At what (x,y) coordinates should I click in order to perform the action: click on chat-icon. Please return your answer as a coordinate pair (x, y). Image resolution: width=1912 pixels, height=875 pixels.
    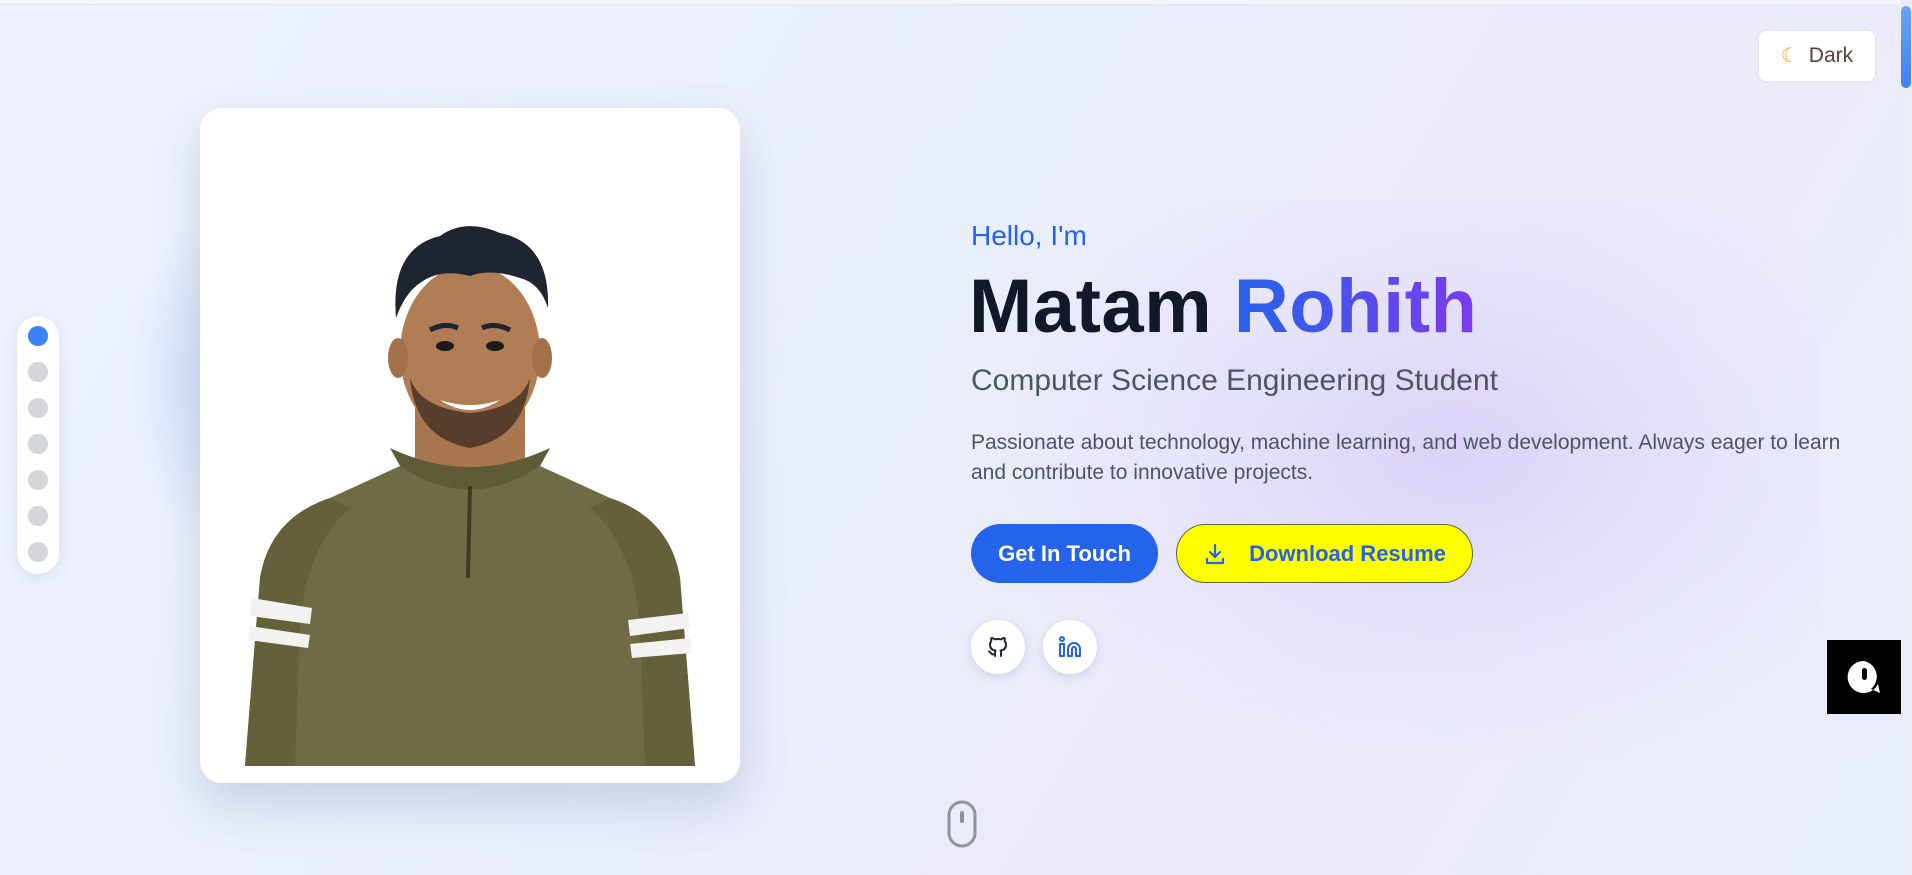
    Looking at the image, I should click on (1863, 676).